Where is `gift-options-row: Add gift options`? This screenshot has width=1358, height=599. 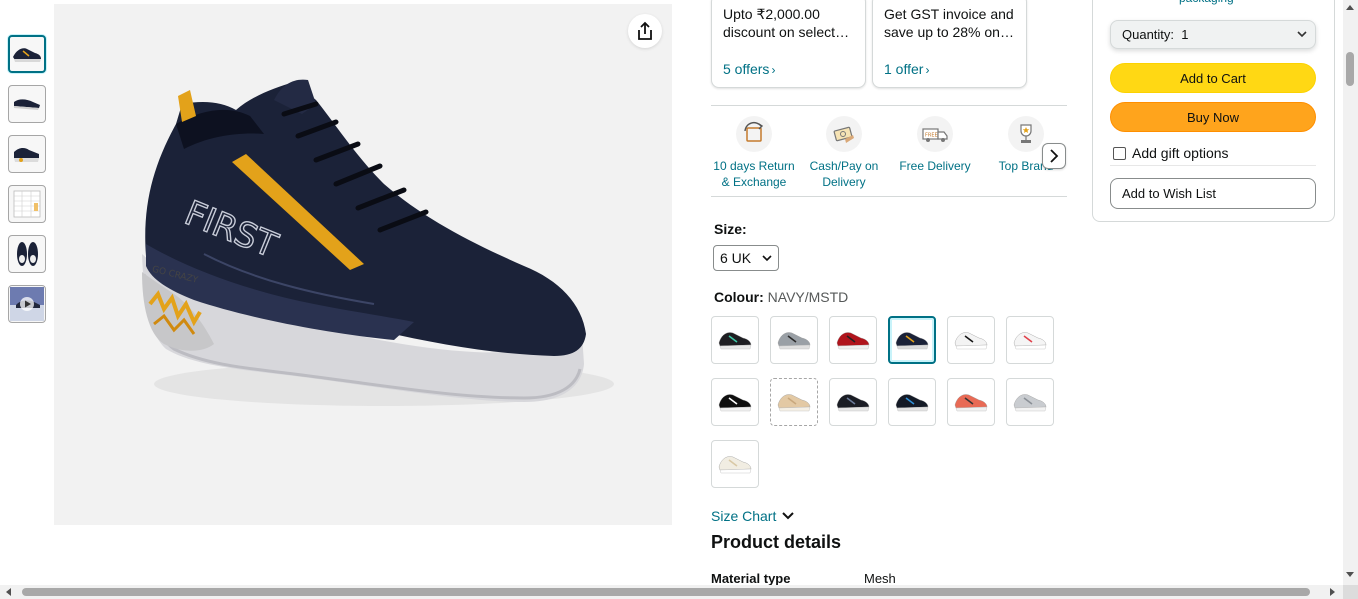 gift-options-row: Add gift options is located at coordinates (1171, 153).